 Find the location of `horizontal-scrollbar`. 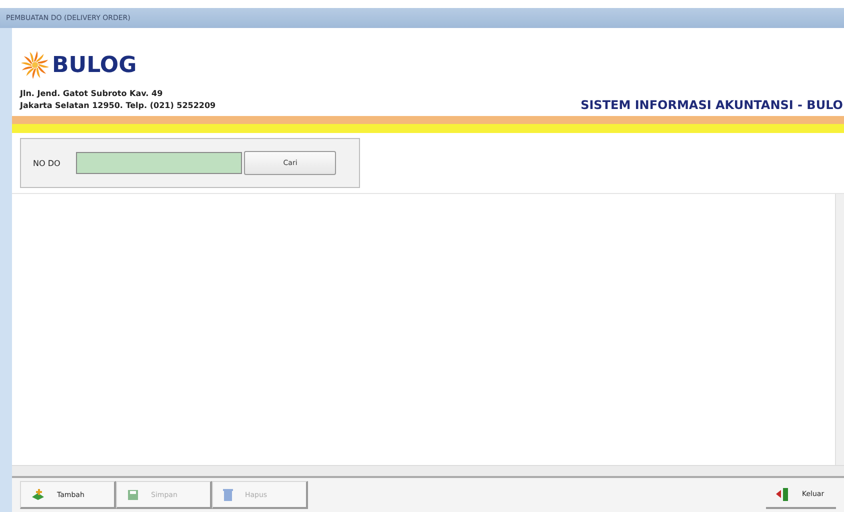

horizontal-scrollbar is located at coordinates (428, 471).